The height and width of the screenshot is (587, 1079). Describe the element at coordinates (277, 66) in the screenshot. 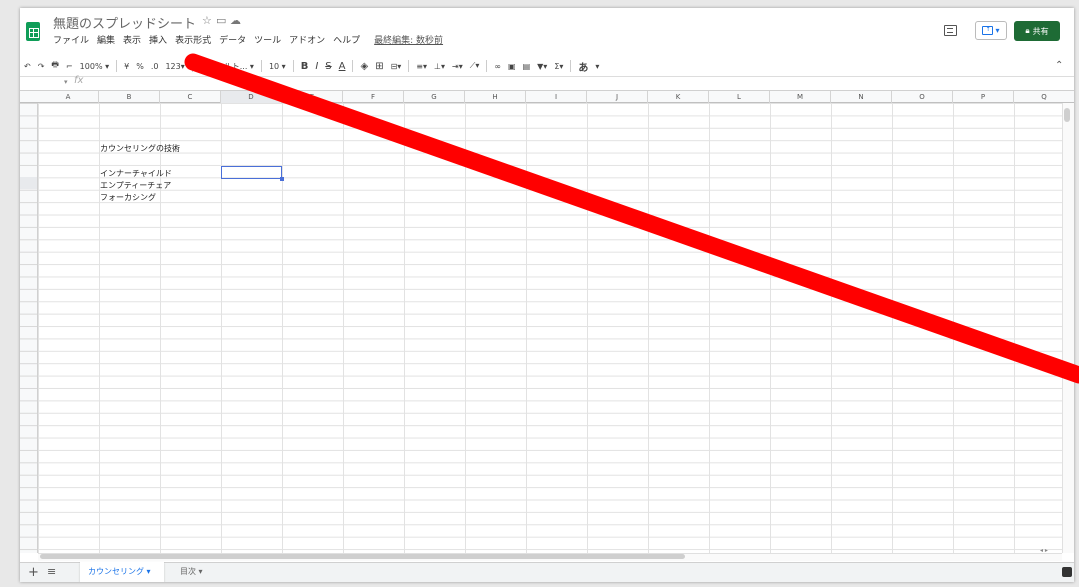

I see `font-size-select: 10 ▾` at that location.